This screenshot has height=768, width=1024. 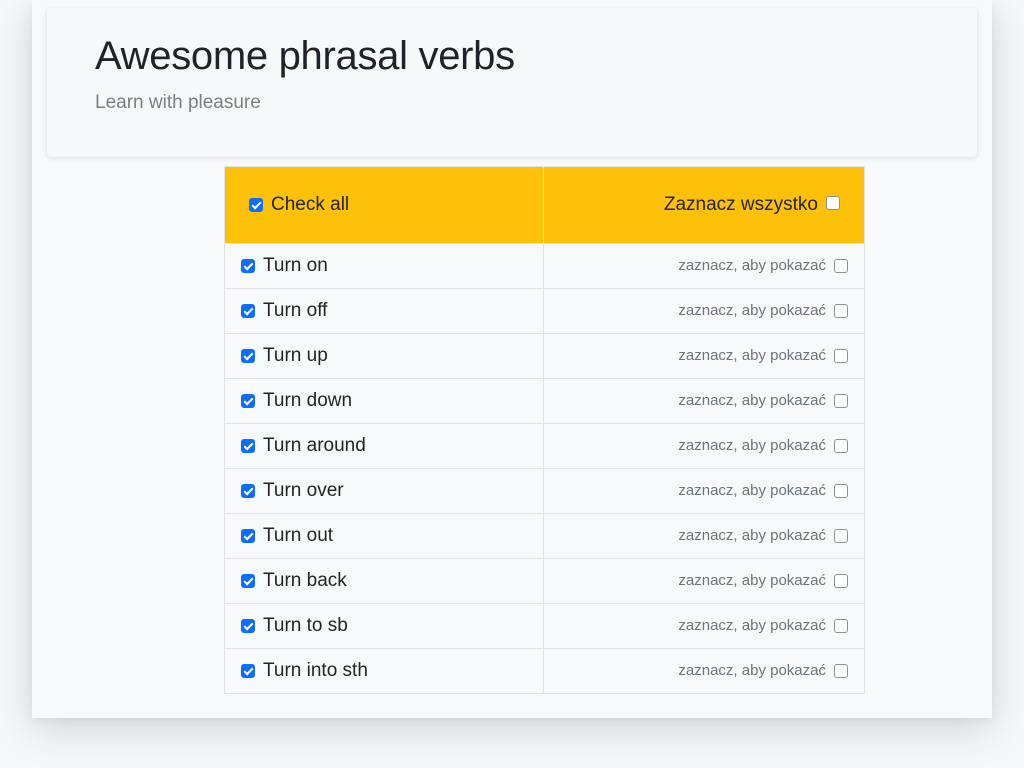 What do you see at coordinates (384, 671) in the screenshot?
I see `verb-cell: Turn into sth` at bounding box center [384, 671].